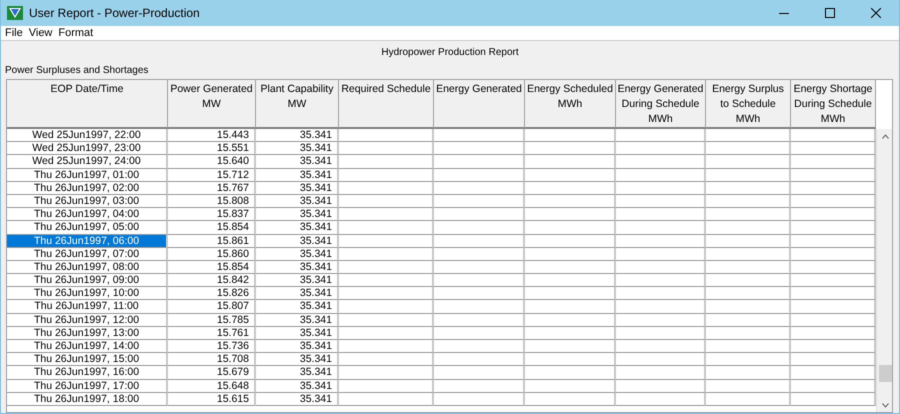  Describe the element at coordinates (87, 215) in the screenshot. I see `table-cell: Thu 26Jun1997, 04:00` at that location.